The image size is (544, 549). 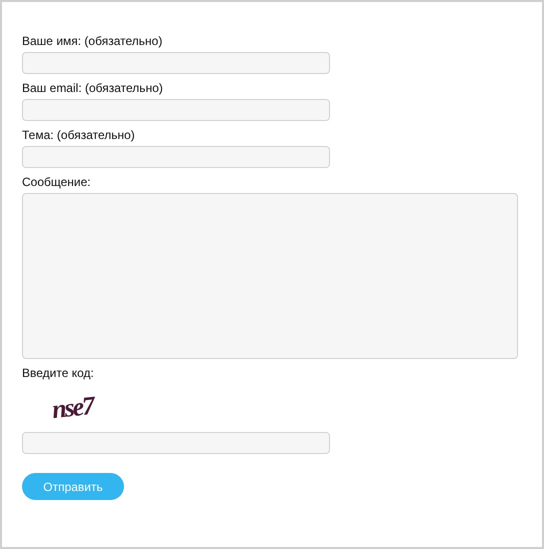 What do you see at coordinates (92, 41) in the screenshot?
I see `field-label: Ваше имя: (обязательно)` at bounding box center [92, 41].